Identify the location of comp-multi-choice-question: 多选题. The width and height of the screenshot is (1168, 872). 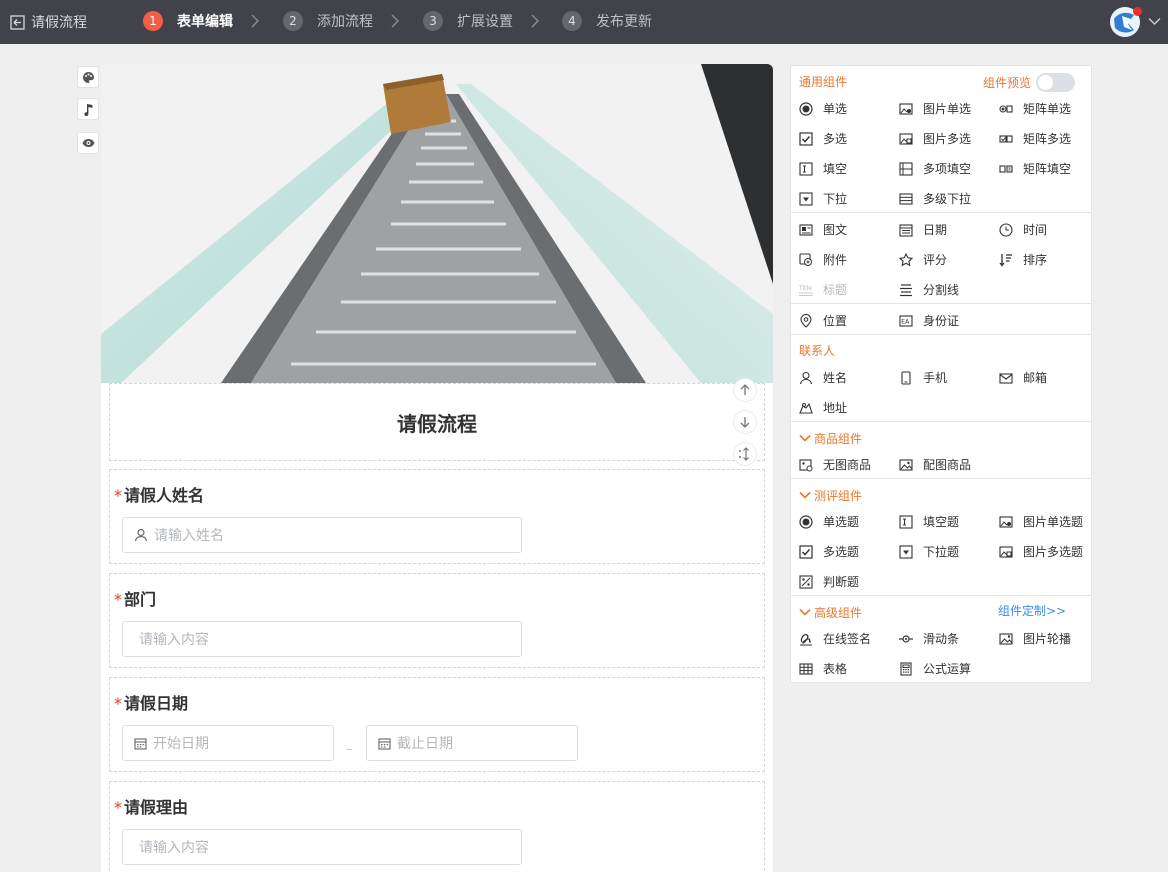
(829, 551).